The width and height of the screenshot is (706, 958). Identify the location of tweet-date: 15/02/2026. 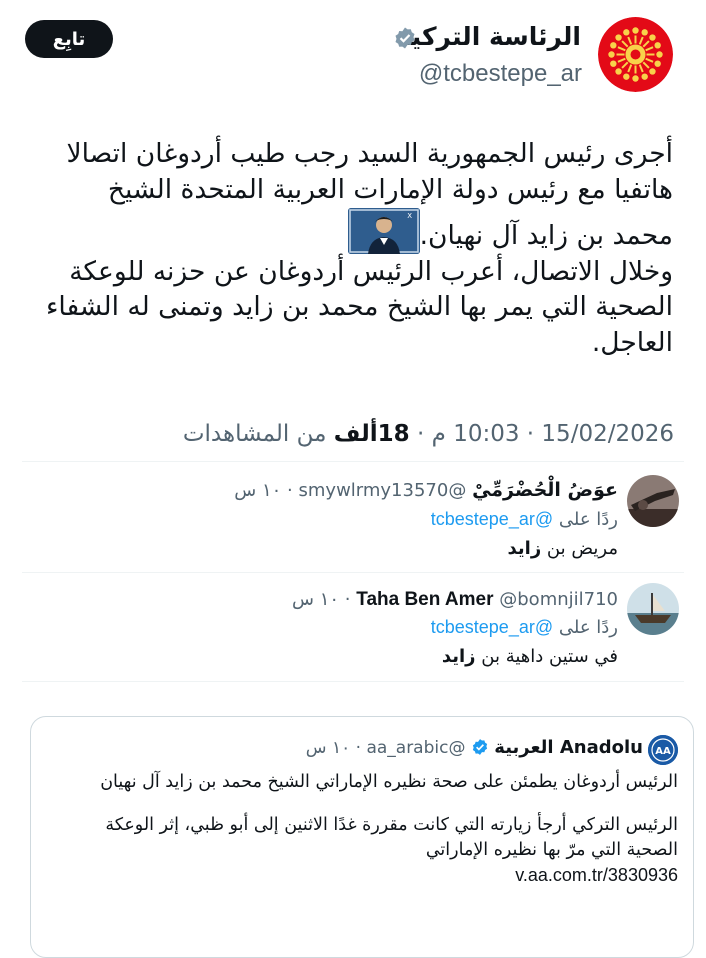
(607, 434).